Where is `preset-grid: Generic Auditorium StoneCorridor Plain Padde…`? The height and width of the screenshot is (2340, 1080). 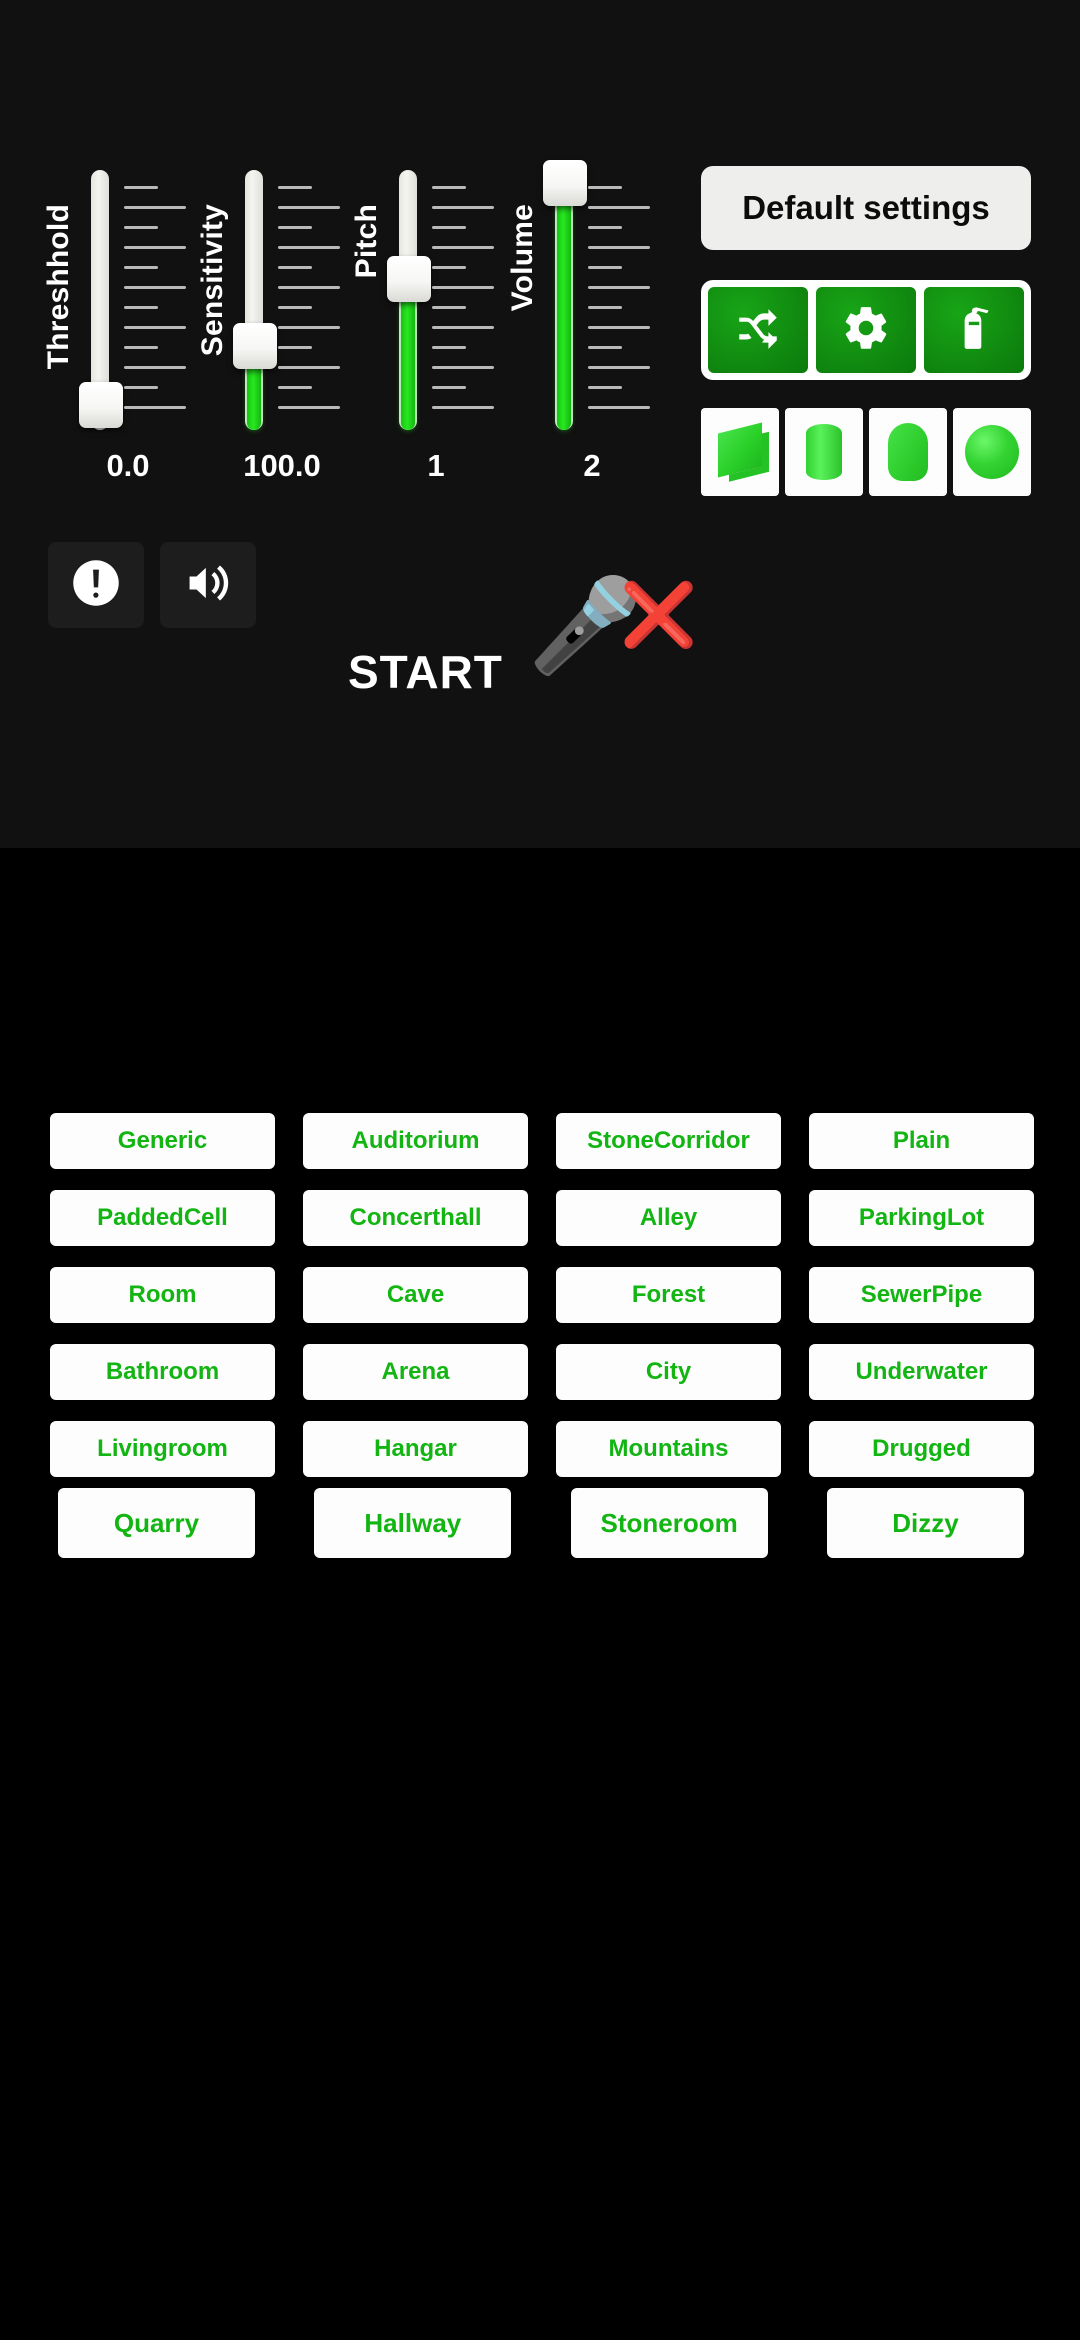 preset-grid: Generic Auditorium StoneCorridor Plain Padde… is located at coordinates (542, 1295).